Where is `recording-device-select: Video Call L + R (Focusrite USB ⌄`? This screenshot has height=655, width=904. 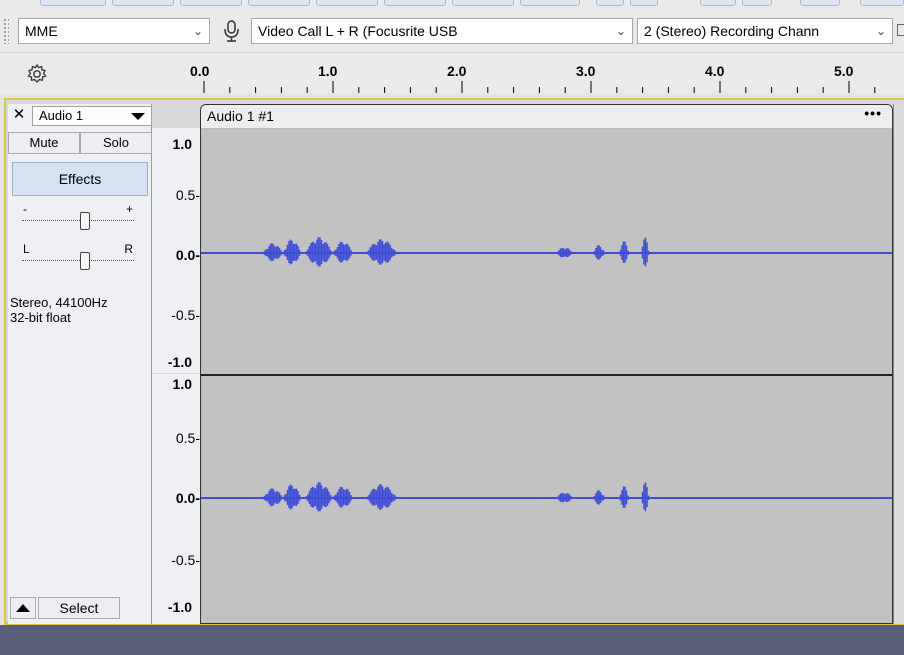 recording-device-select: Video Call L + R (Focusrite USB ⌄ is located at coordinates (442, 31).